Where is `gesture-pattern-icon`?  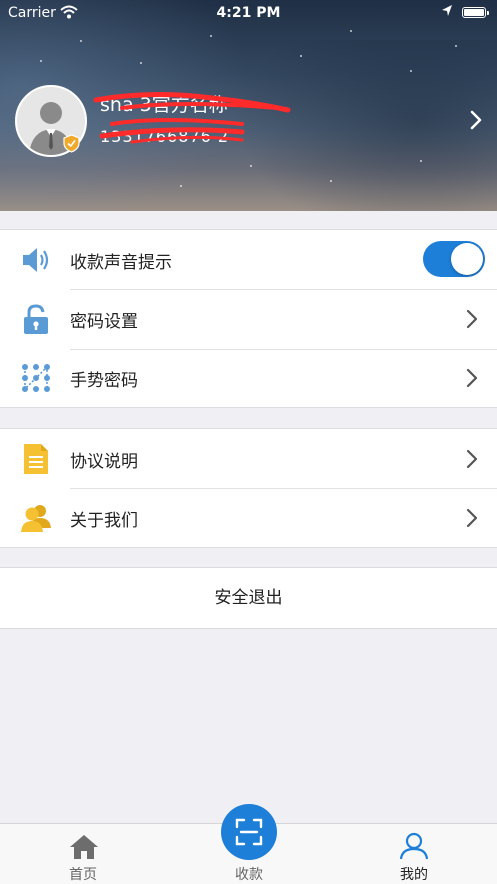 gesture-pattern-icon is located at coordinates (36, 378).